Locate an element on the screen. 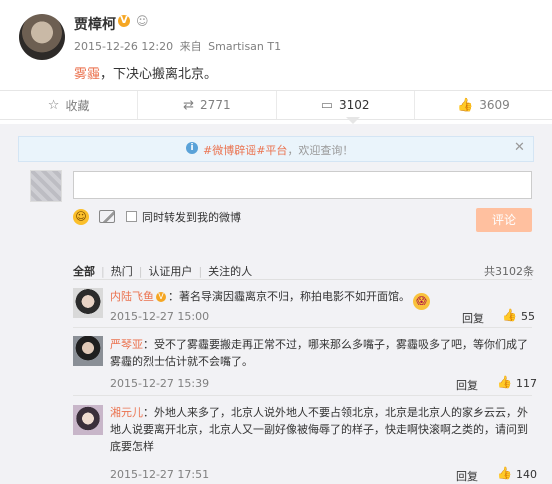 This screenshot has width=552, height=484. comment-text: 雾霾的烈士估计就不会嘴了。 is located at coordinates (181, 361).